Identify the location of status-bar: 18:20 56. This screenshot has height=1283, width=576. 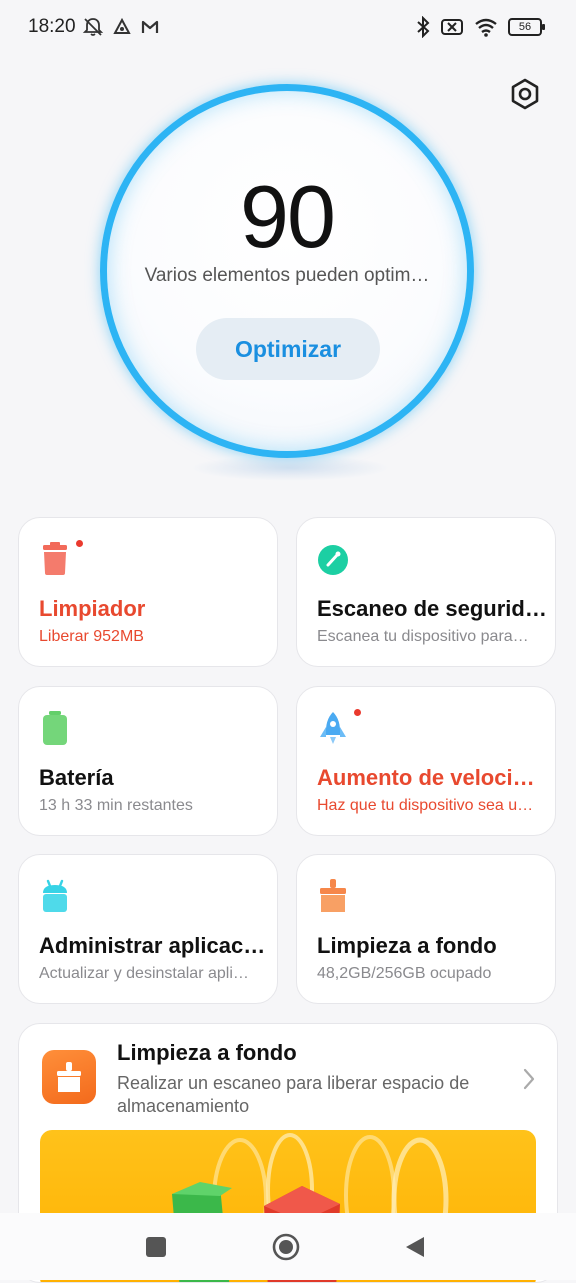
(288, 28).